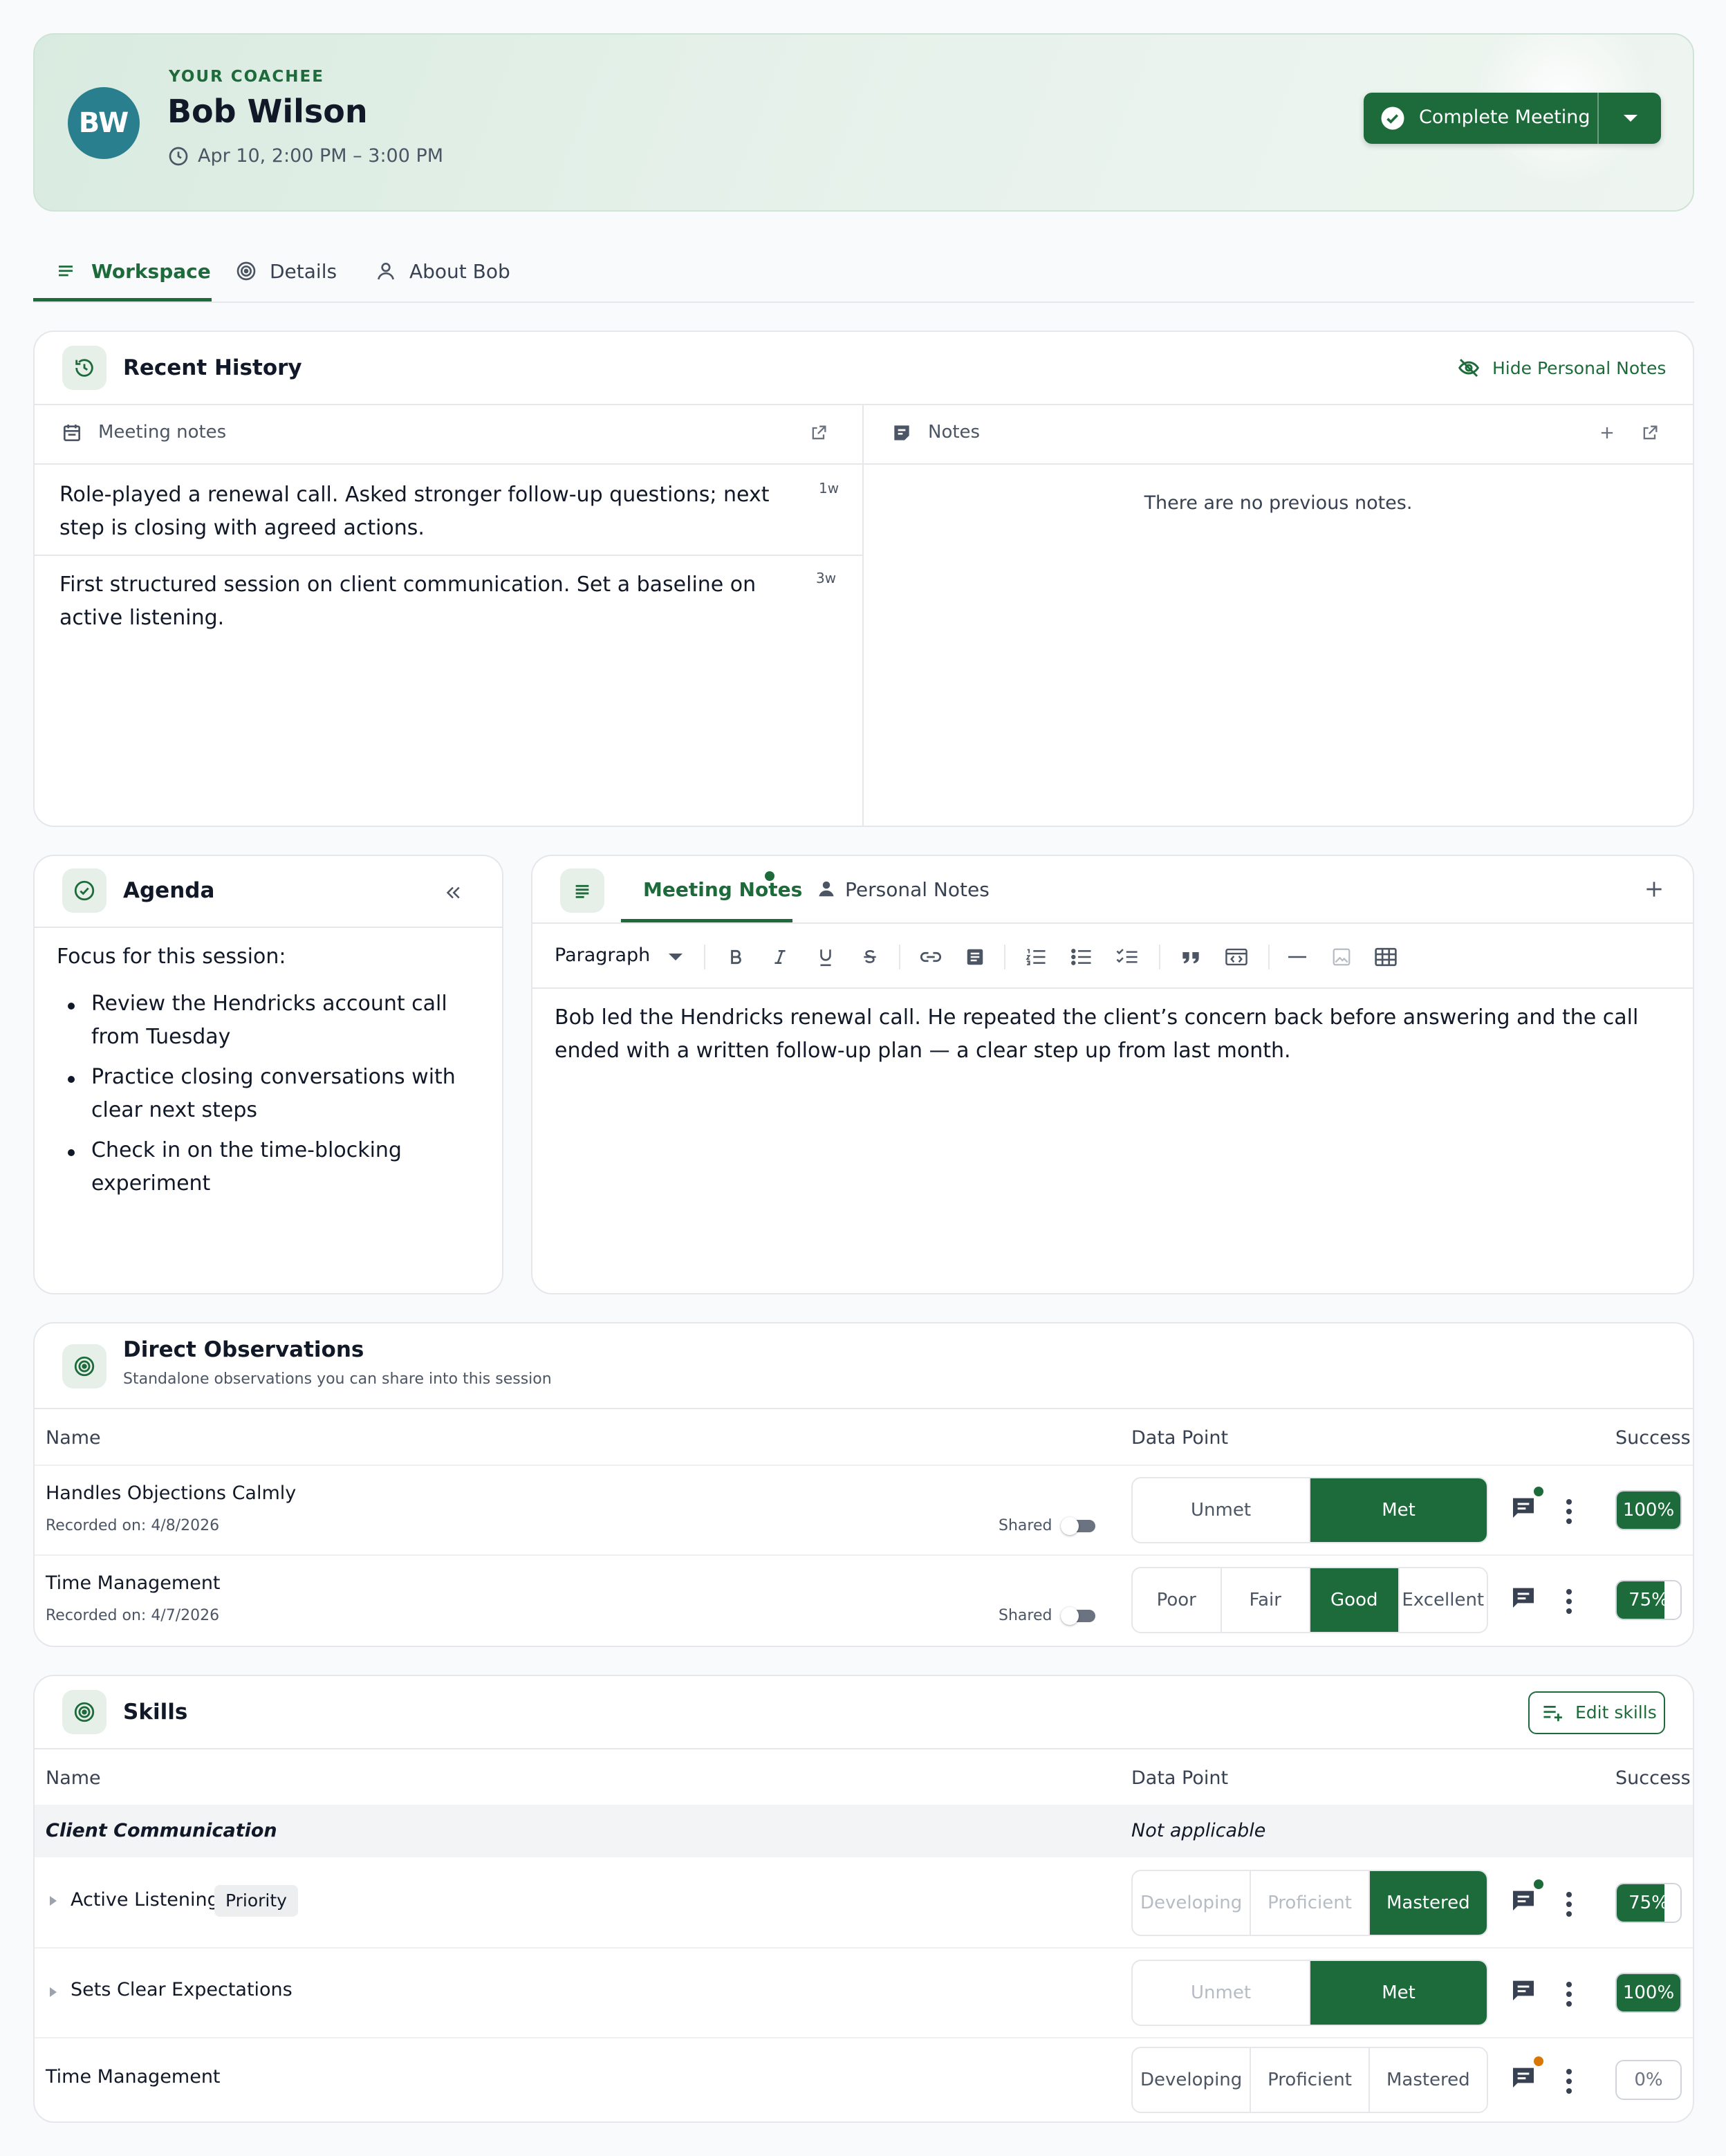  I want to click on success-progress: 75%, so click(1648, 1600).